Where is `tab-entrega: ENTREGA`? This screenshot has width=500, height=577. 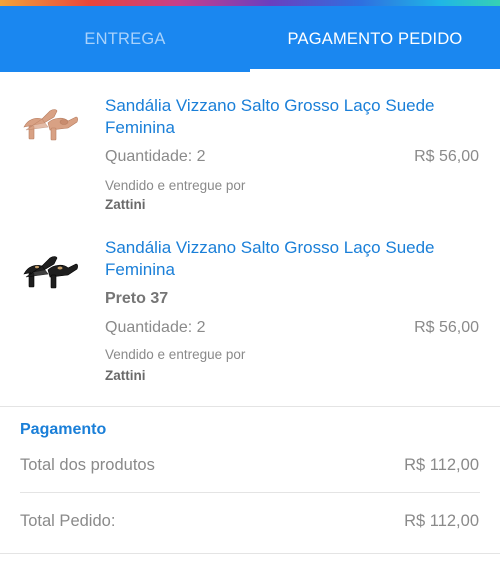
tab-entrega: ENTREGA is located at coordinates (125, 39).